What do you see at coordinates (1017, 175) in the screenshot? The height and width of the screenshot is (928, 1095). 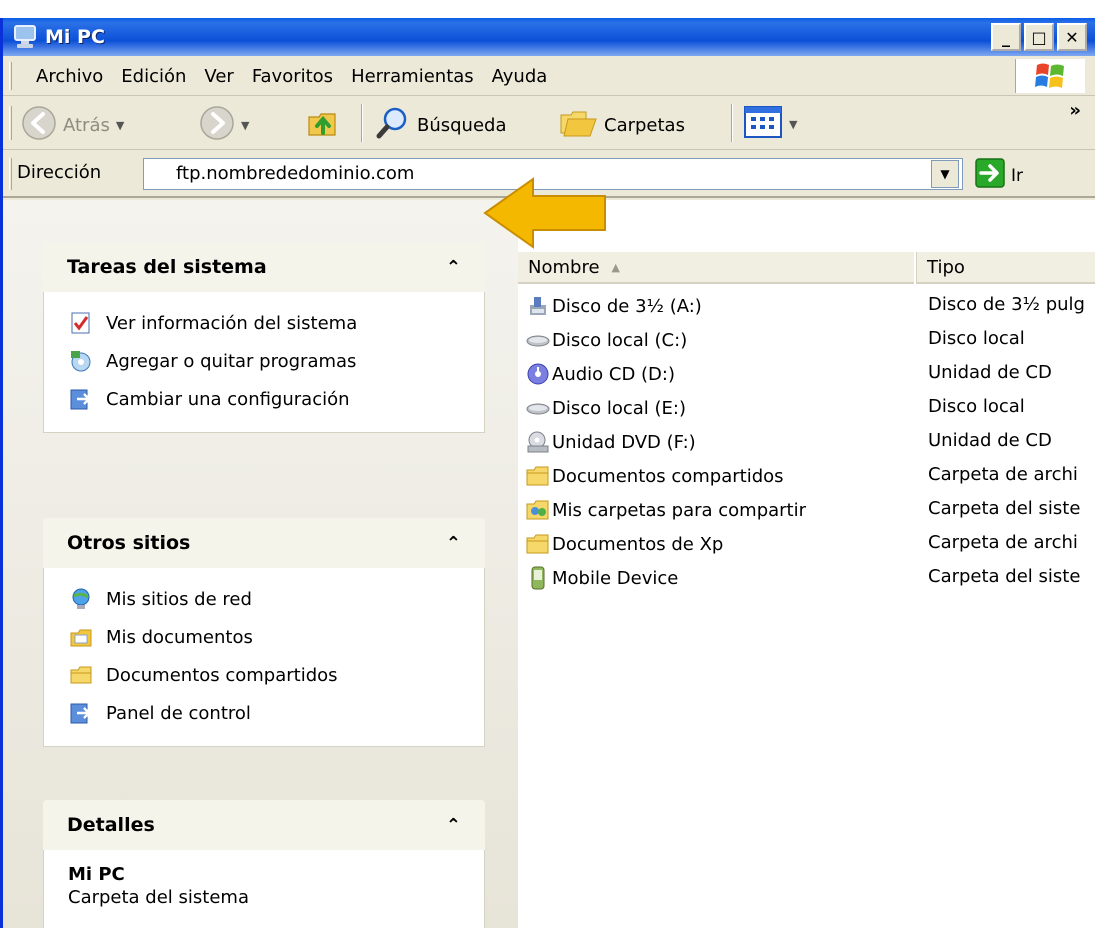 I see `go-label: Ir` at bounding box center [1017, 175].